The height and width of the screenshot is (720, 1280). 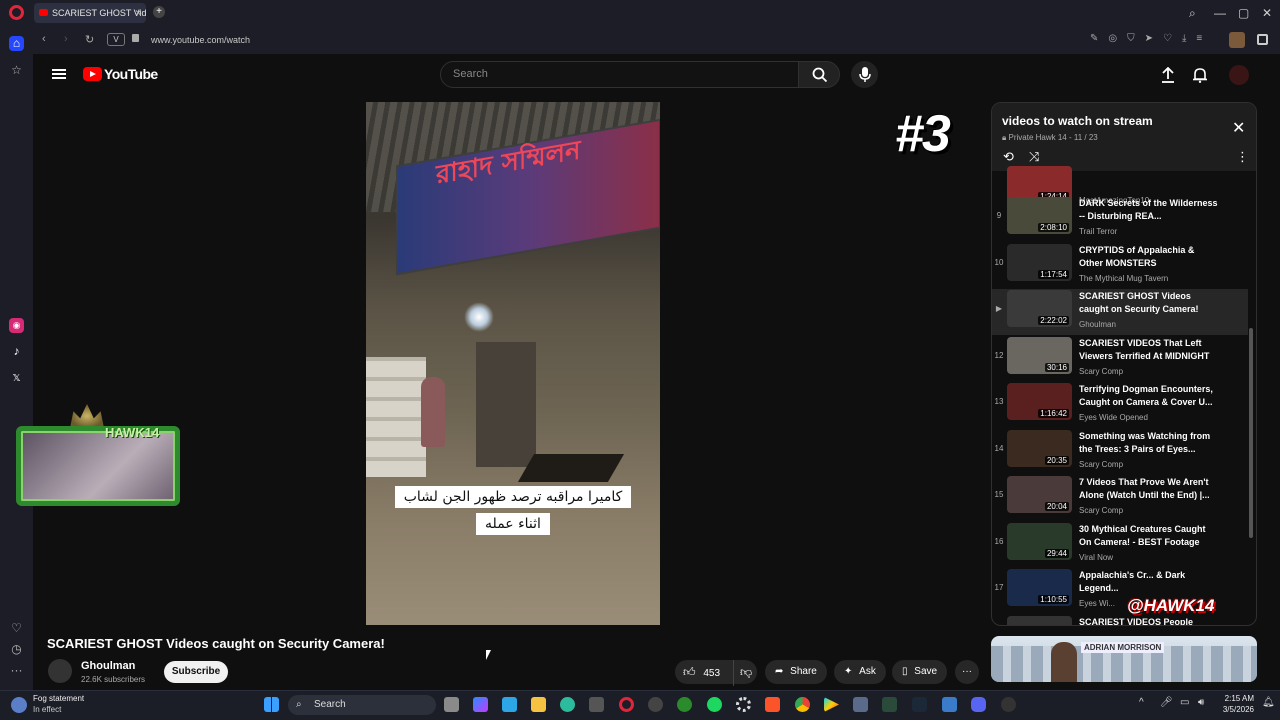 What do you see at coordinates (772, 704) in the screenshot?
I see `brave-icon` at bounding box center [772, 704].